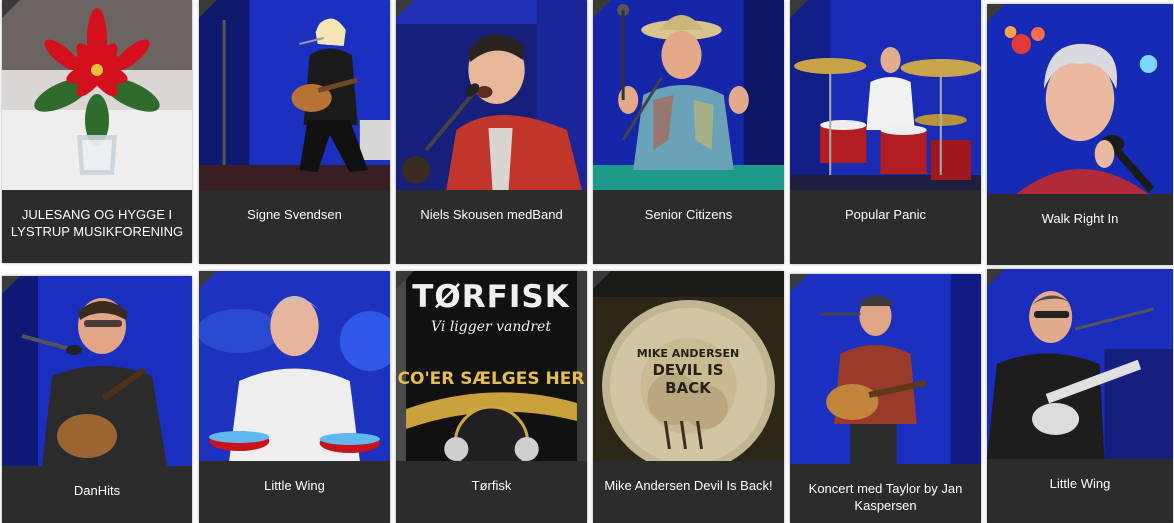 The image size is (1174, 523). Describe the element at coordinates (688, 388) in the screenshot. I see `drumhead-line3: BACK` at that location.